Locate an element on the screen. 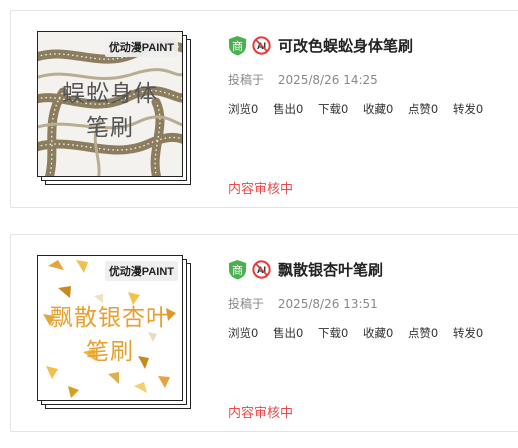 This screenshot has height=448, width=518. thumbnail-image: 优动漫PAINT 飘散银杏叶 笔刷 is located at coordinates (110, 328).